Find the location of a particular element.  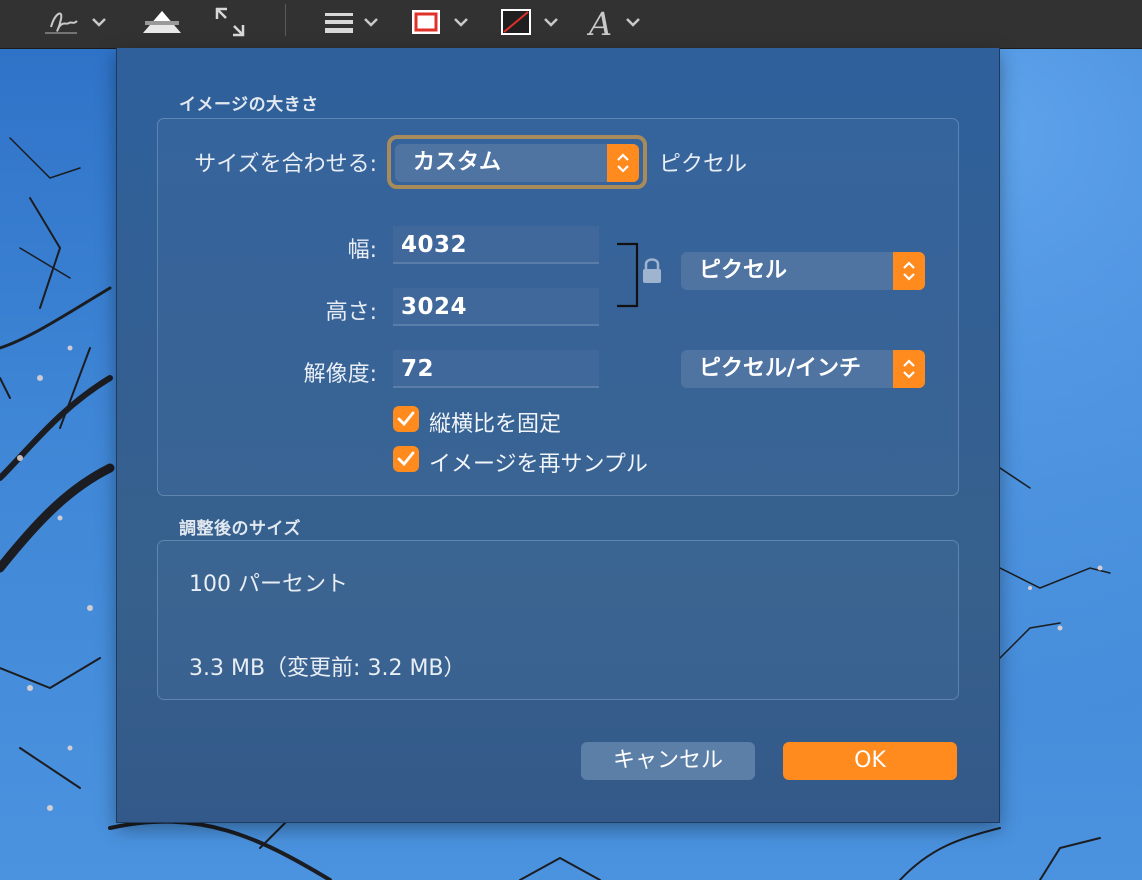

lock-button is located at coordinates (652, 273).